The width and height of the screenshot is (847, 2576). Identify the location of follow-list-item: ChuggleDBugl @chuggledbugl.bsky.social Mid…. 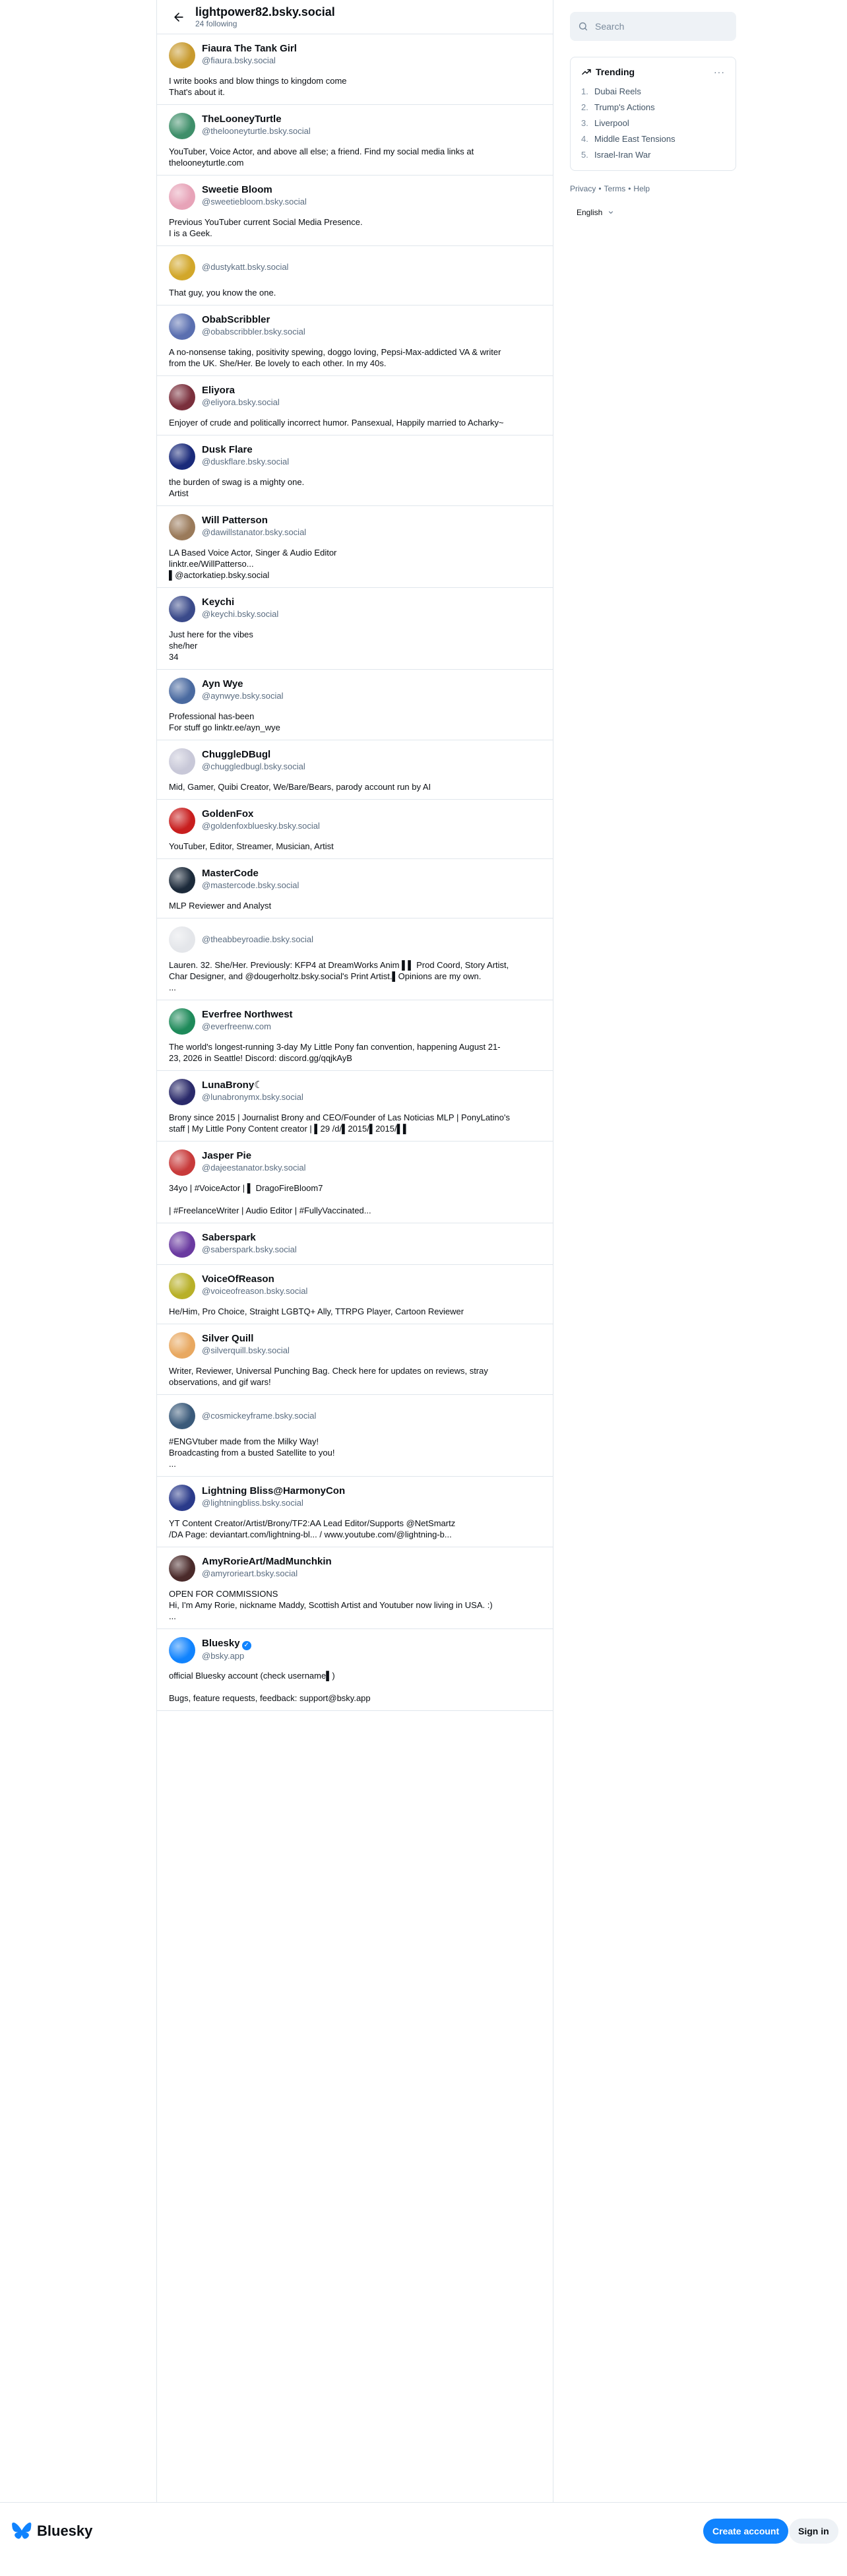
(355, 770).